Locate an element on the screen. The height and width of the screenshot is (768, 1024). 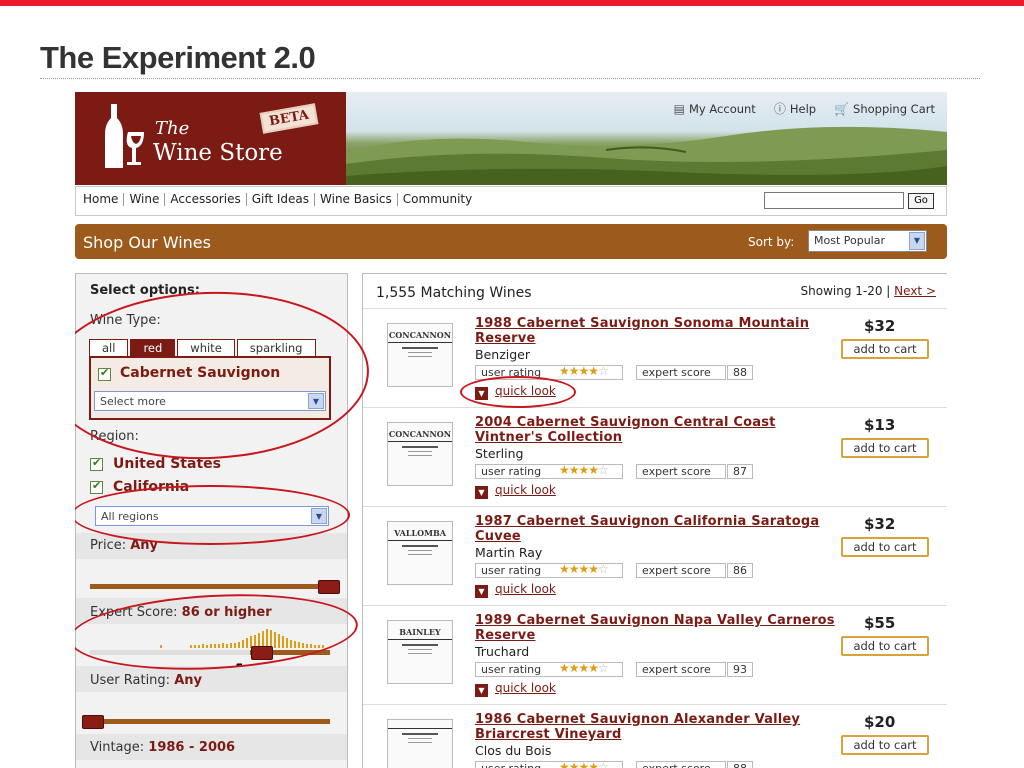
wine-label-text: CONCANNON is located at coordinates (420, 336).